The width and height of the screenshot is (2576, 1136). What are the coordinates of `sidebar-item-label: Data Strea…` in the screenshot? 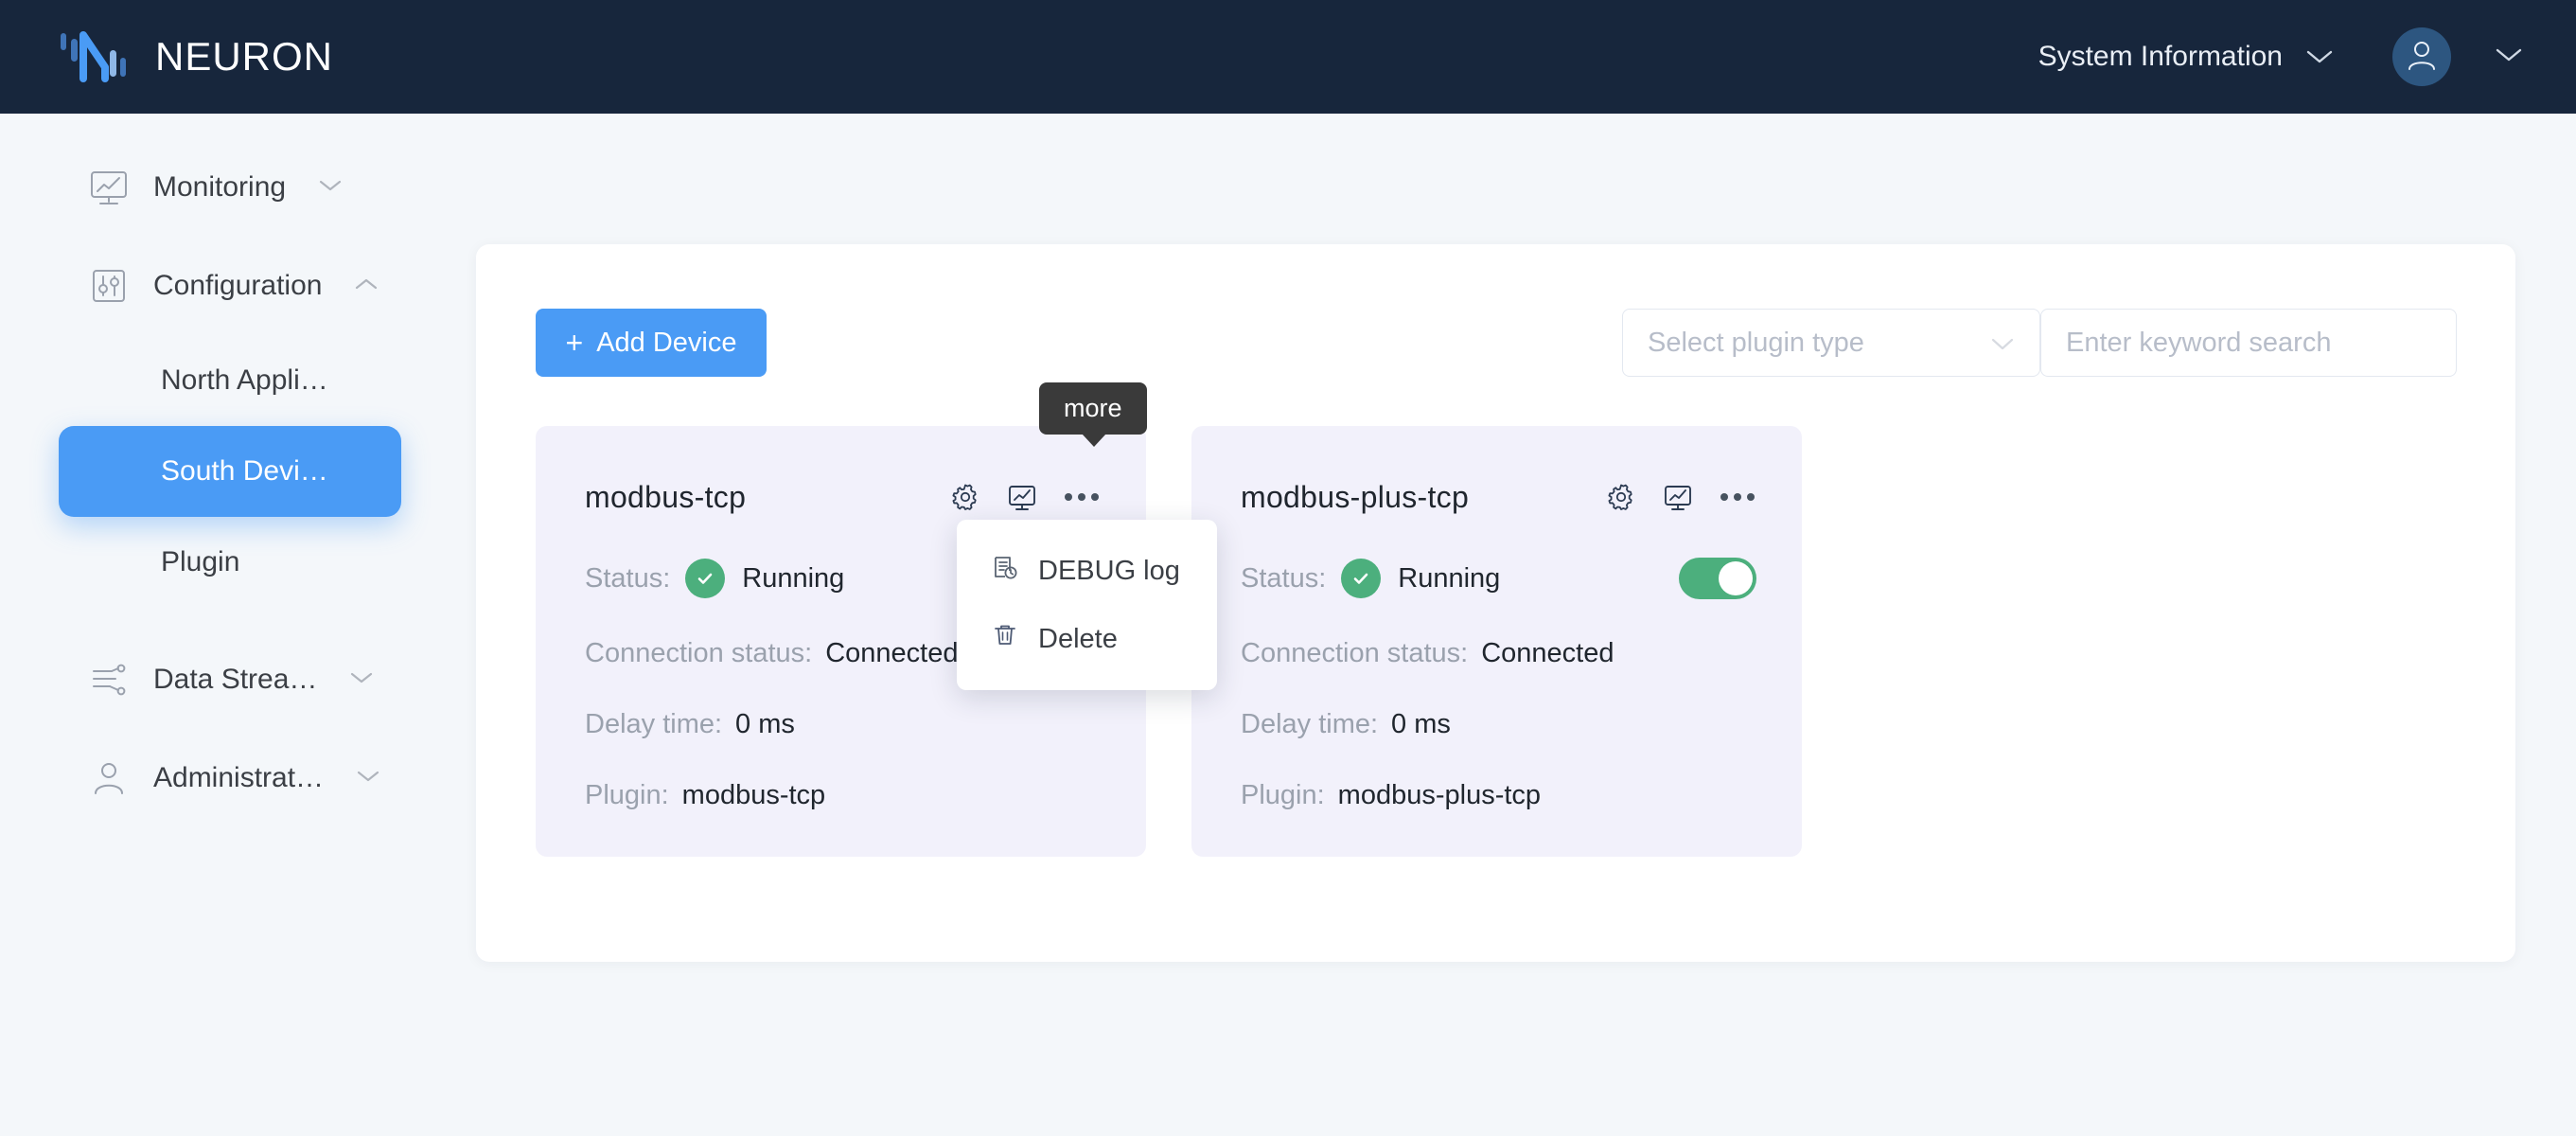 It's located at (235, 679).